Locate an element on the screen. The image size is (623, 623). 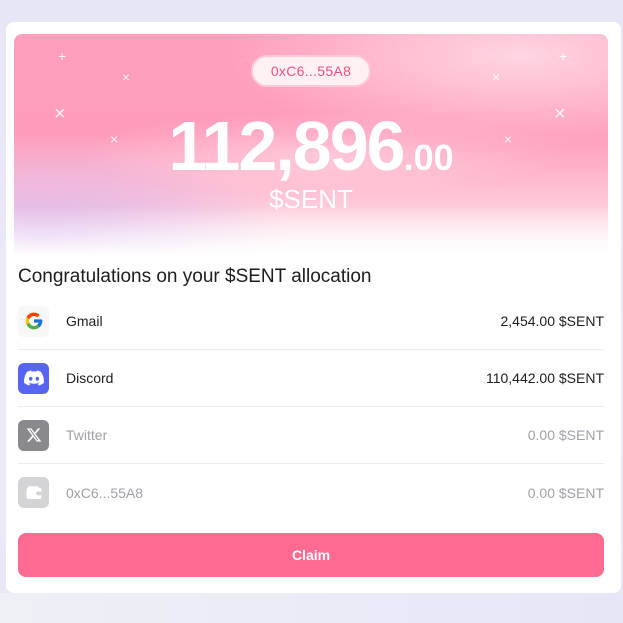
source-value: 110,442.00 $SENT is located at coordinates (544, 378).